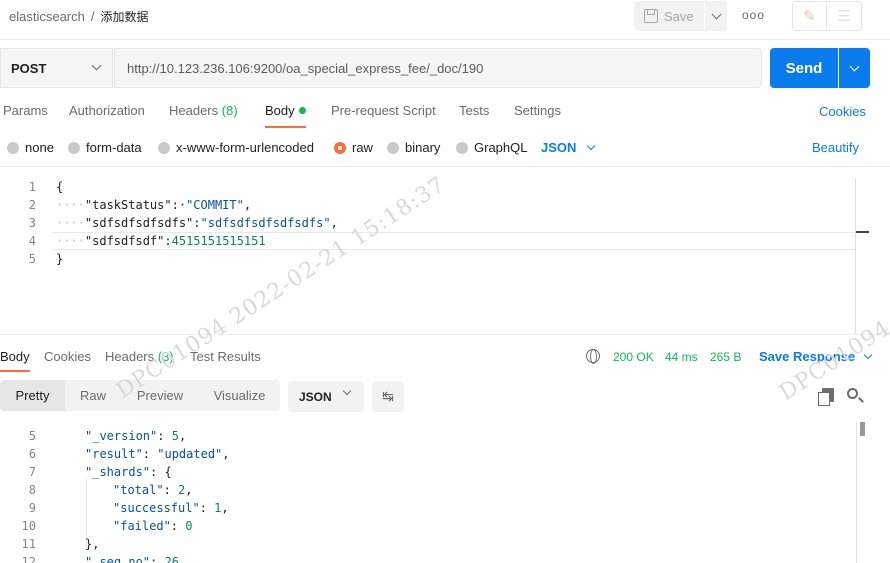 This screenshot has height=563, width=890. I want to click on tab-response-cookies: Cookies, so click(67, 360).